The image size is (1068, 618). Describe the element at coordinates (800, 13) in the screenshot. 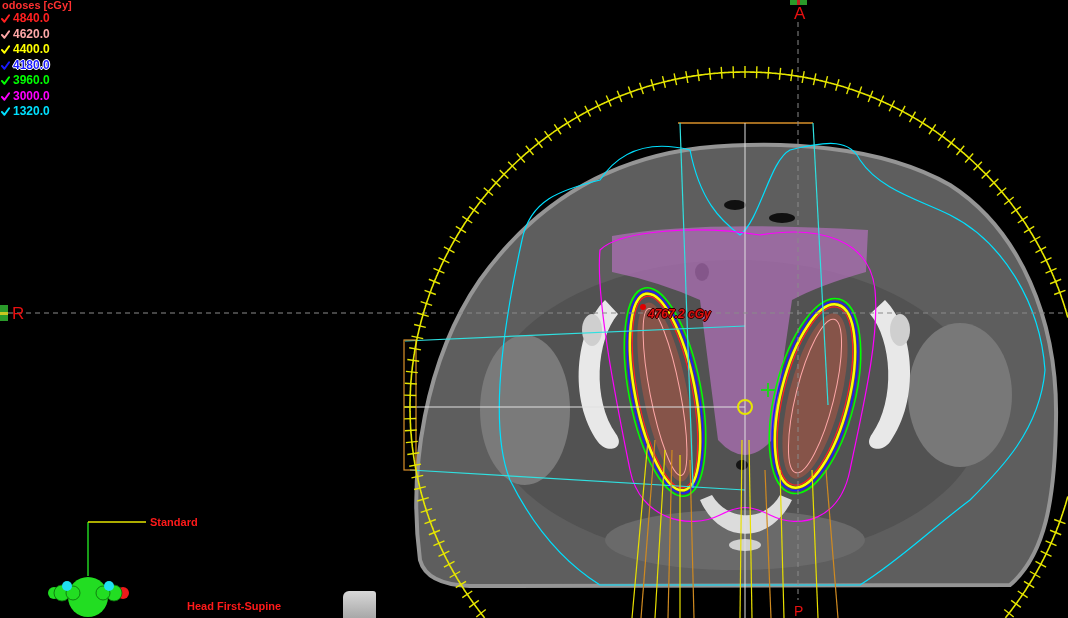

I see `anterior-label: A` at that location.